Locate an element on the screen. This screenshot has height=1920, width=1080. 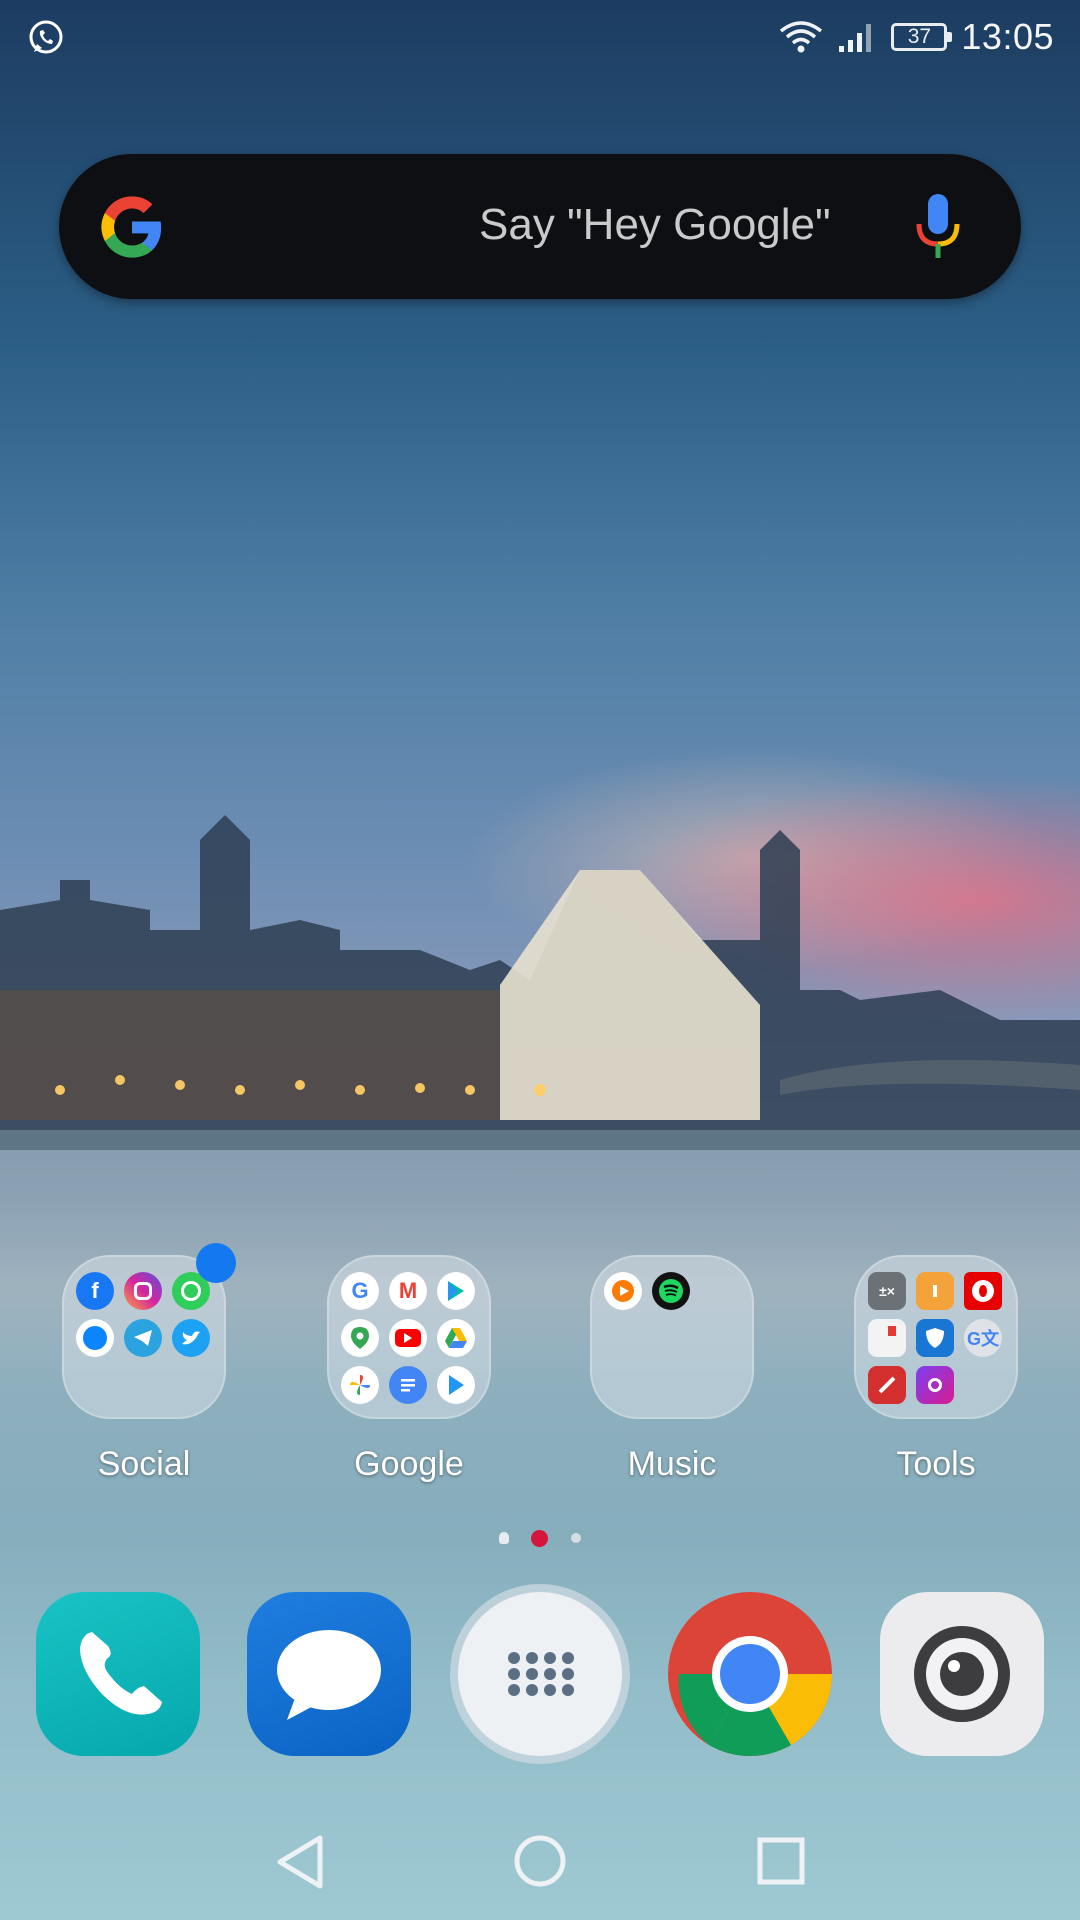
navigation-bar is located at coordinates (540, 1870).